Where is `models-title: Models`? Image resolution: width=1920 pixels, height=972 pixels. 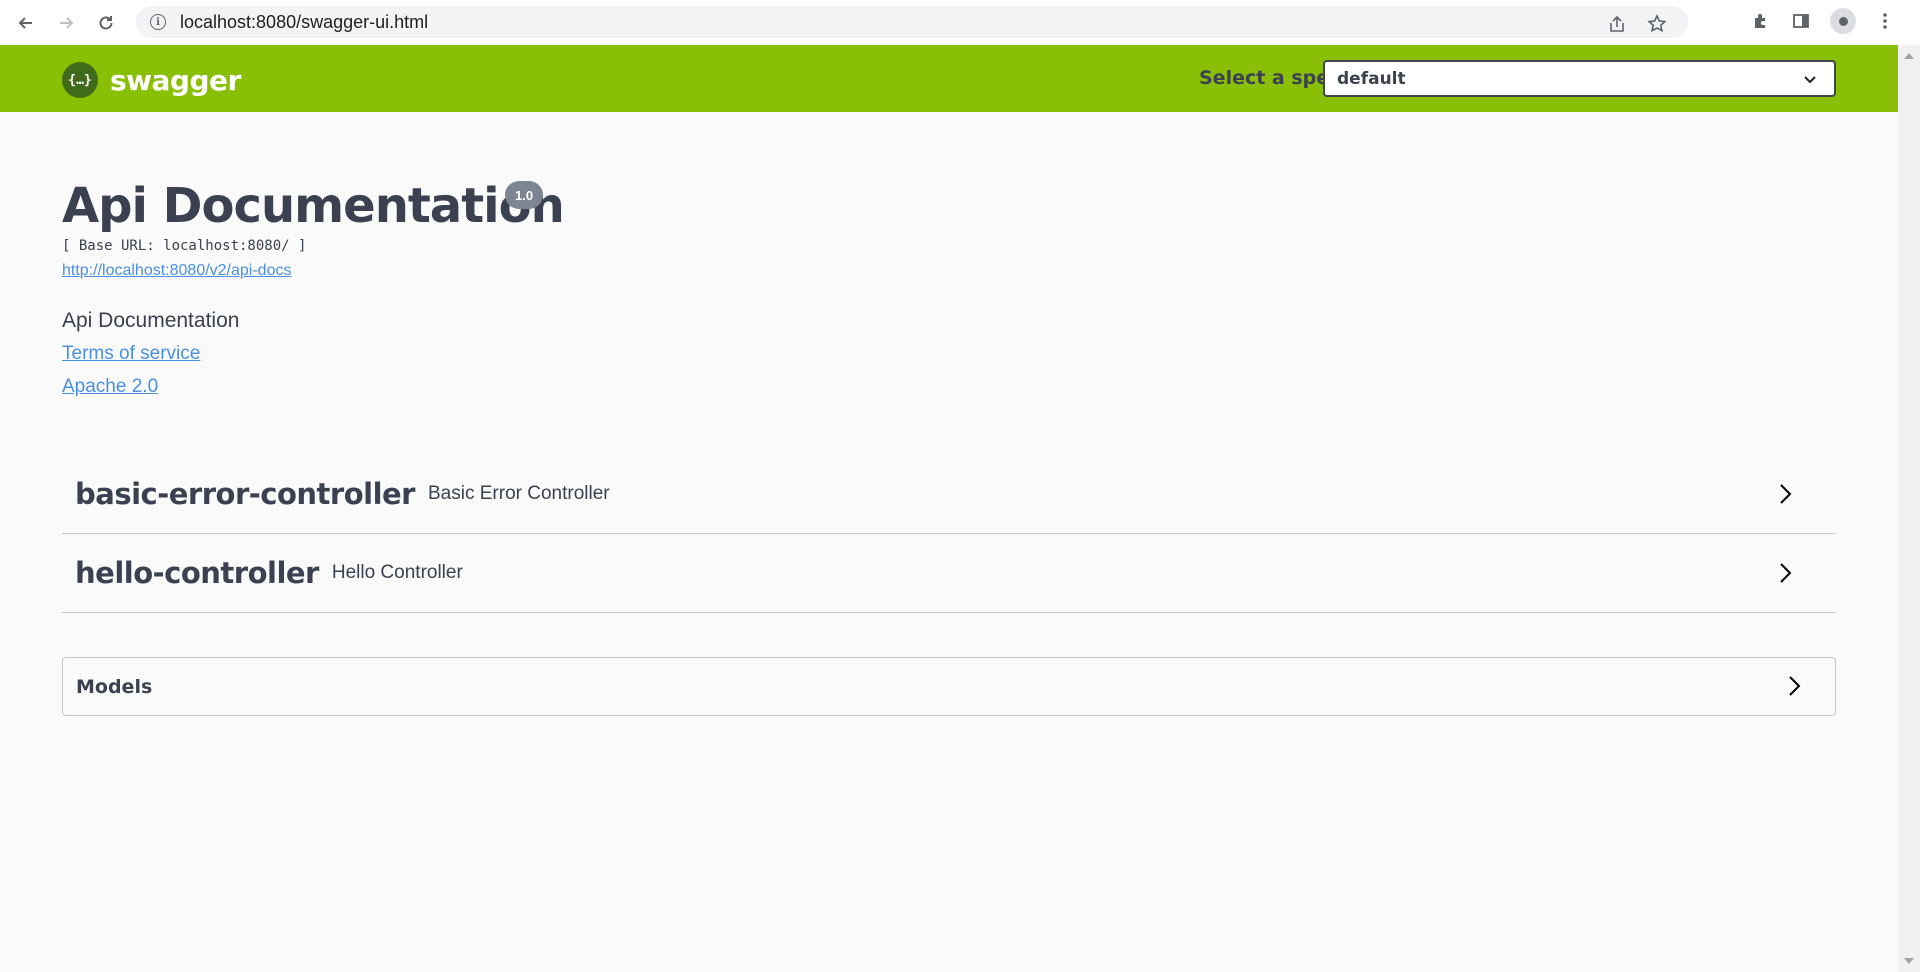 models-title: Models is located at coordinates (114, 687).